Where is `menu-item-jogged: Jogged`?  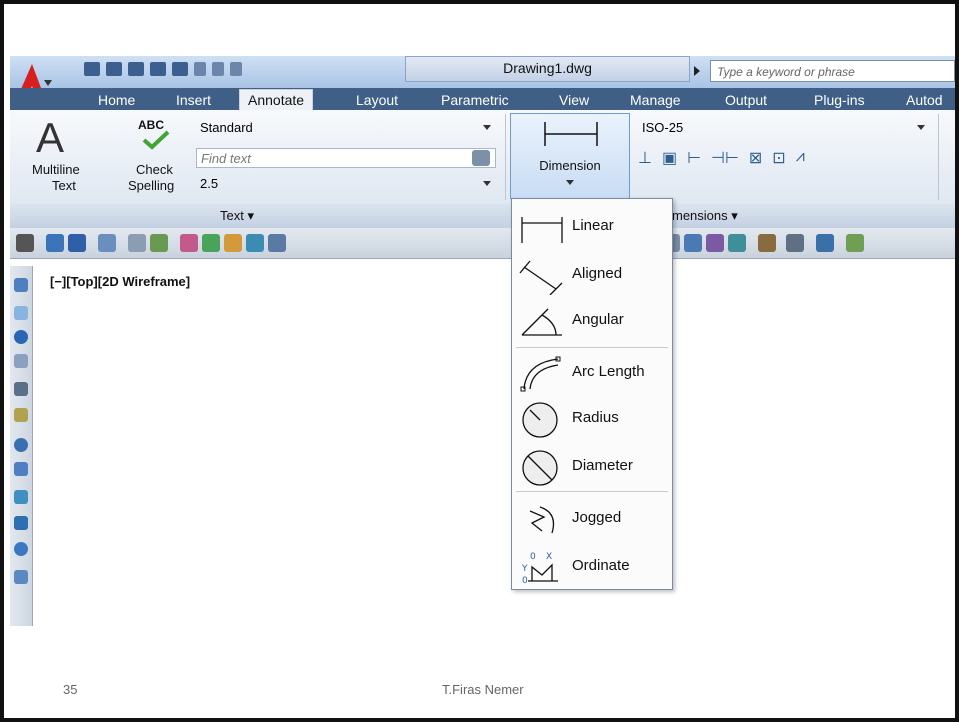 menu-item-jogged: Jogged is located at coordinates (592, 518).